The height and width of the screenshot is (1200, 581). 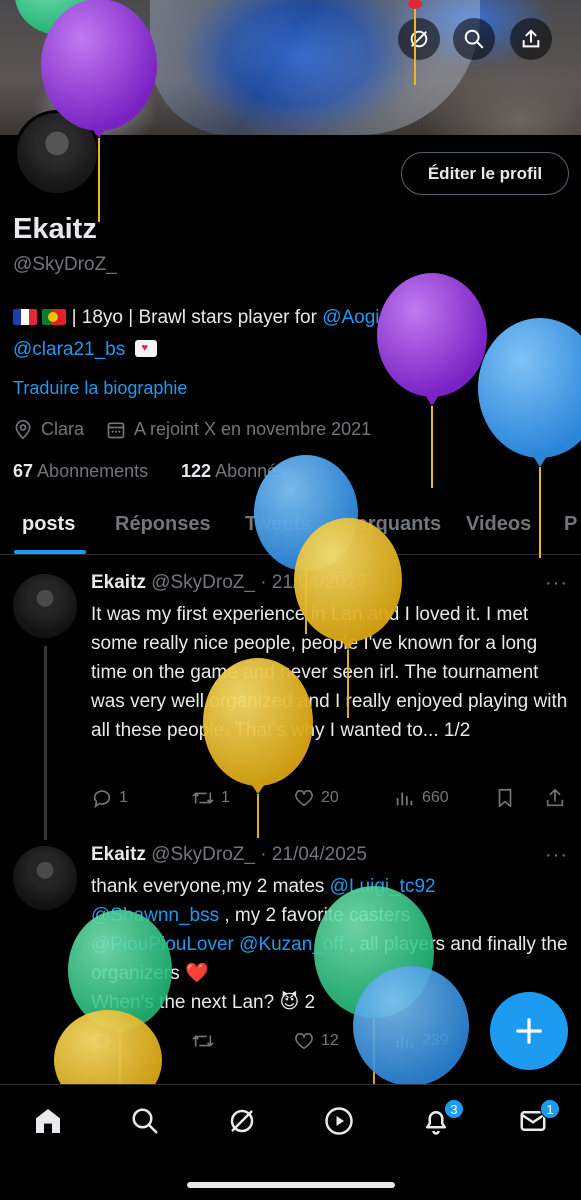 I want to click on profile-tabs: posts Réponses Tweets Marquants Videos P, so click(x=290, y=529).